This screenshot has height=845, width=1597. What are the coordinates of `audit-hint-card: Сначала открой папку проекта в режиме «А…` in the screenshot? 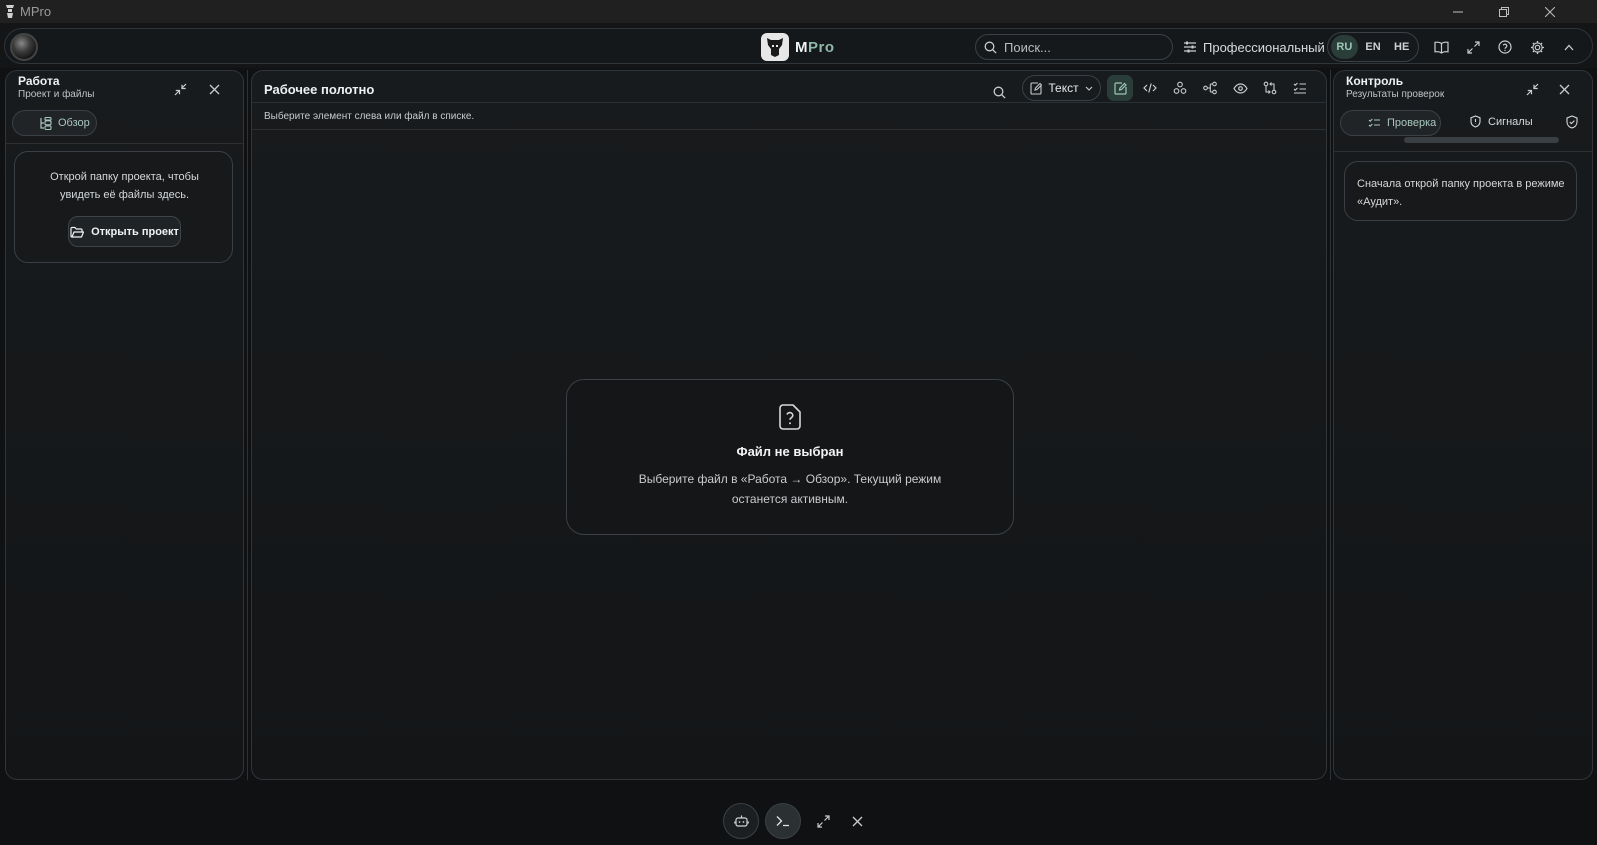 It's located at (1460, 191).